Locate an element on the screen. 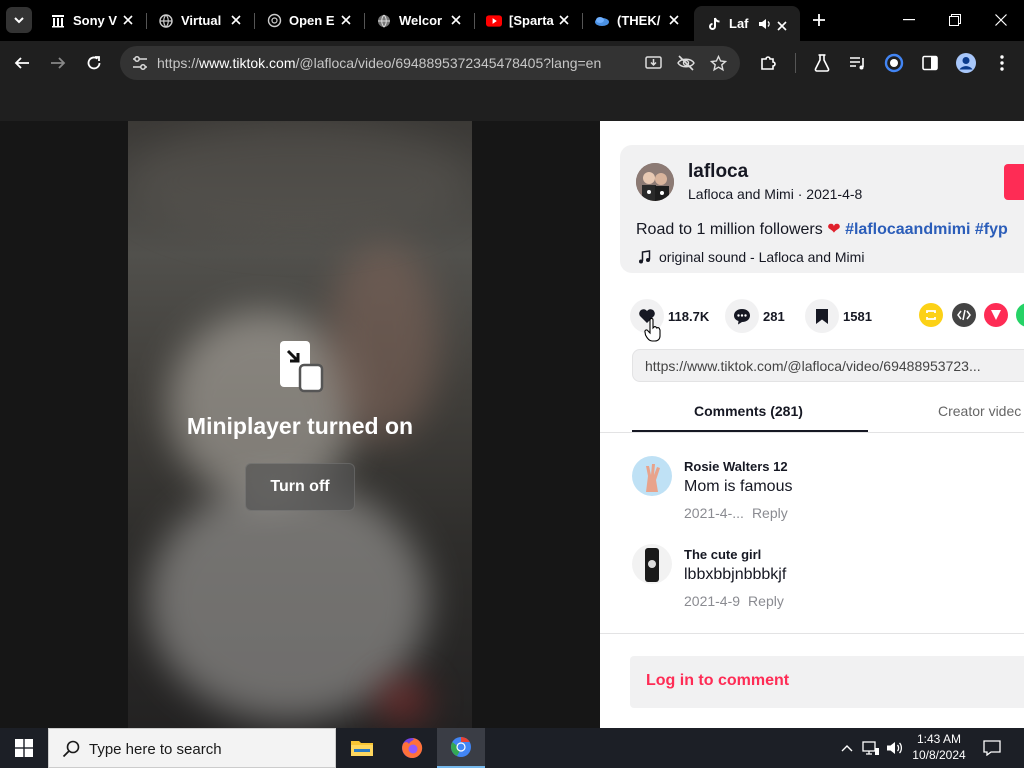 This screenshot has width=1024, height=768. comment-text: lbbxbbjnbbbkjf is located at coordinates (735, 574).